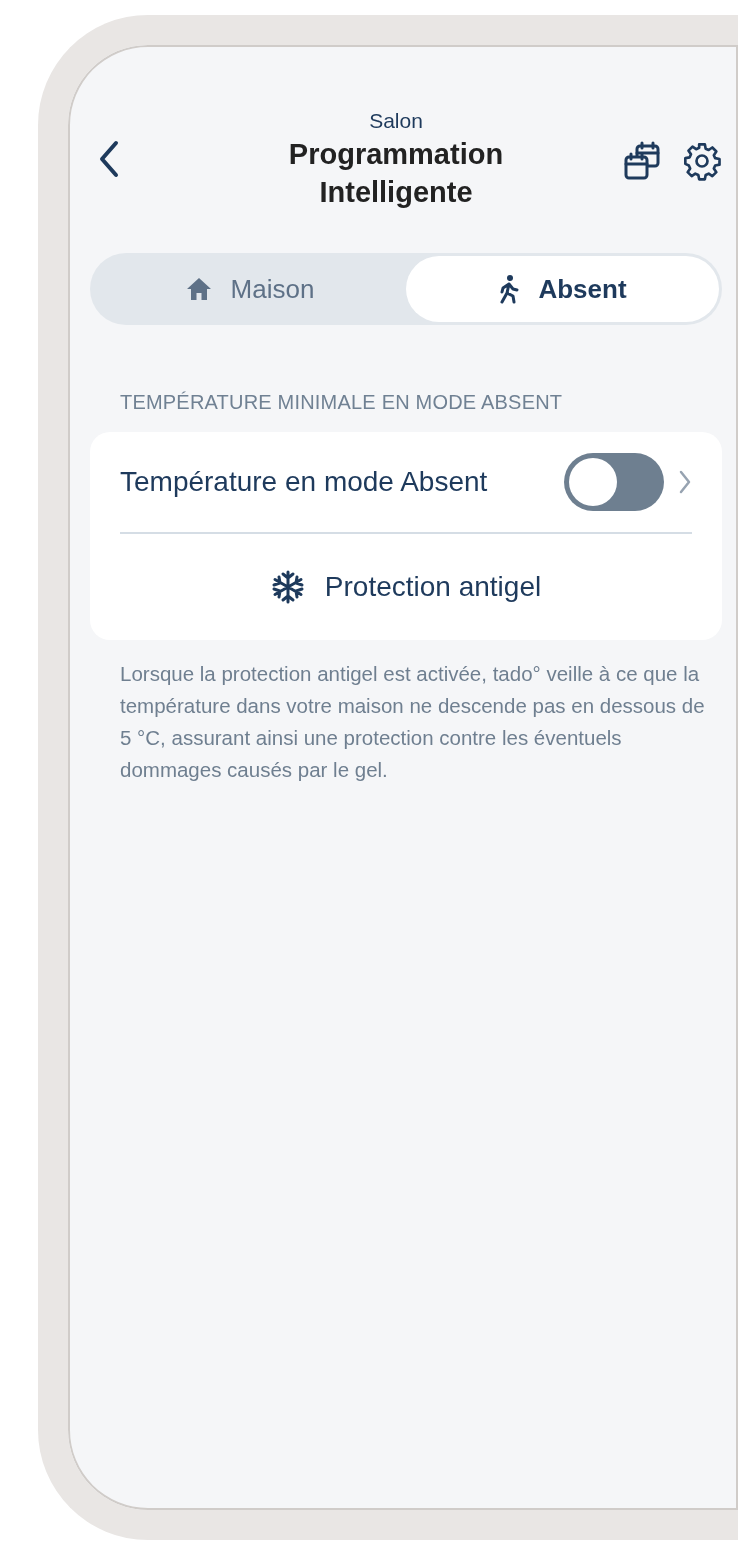 This screenshot has height=1553, width=738. What do you see at coordinates (396, 121) in the screenshot?
I see `room-name: Salon` at bounding box center [396, 121].